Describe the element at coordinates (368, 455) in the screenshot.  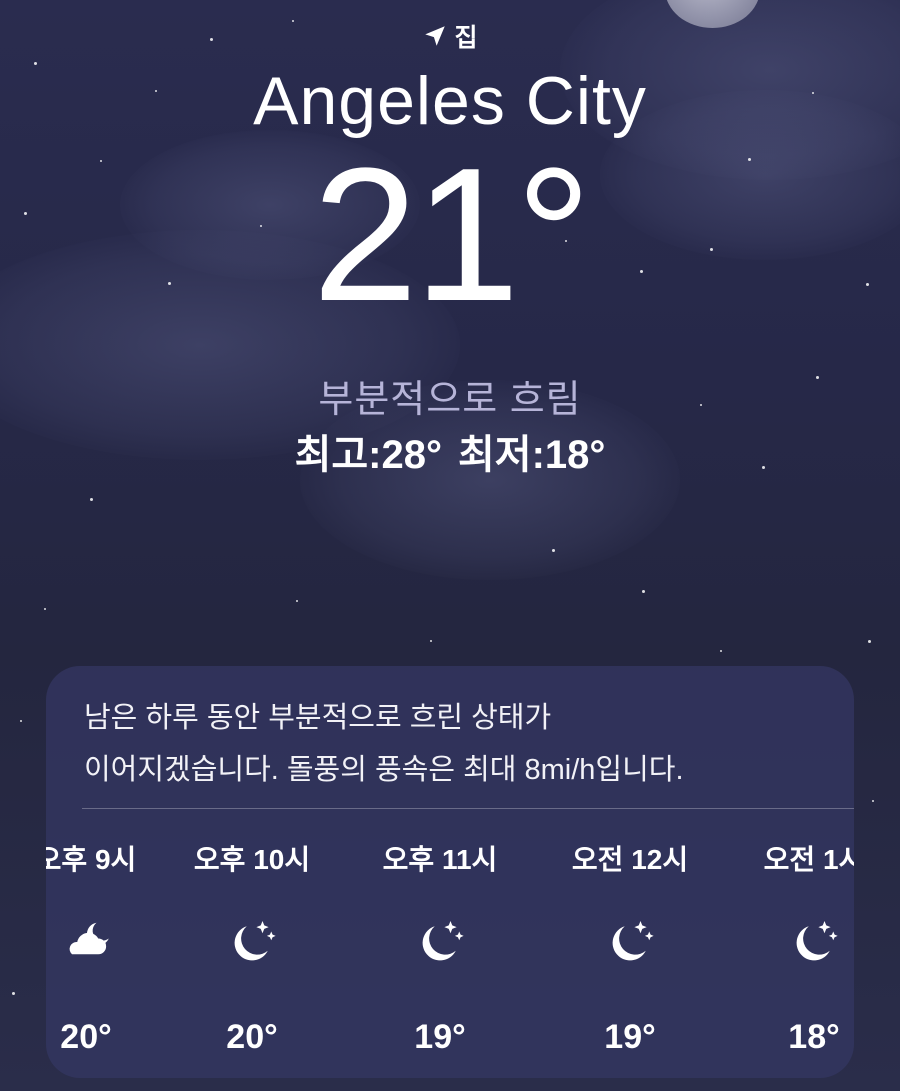
I see `high-temp: 최고:28°` at that location.